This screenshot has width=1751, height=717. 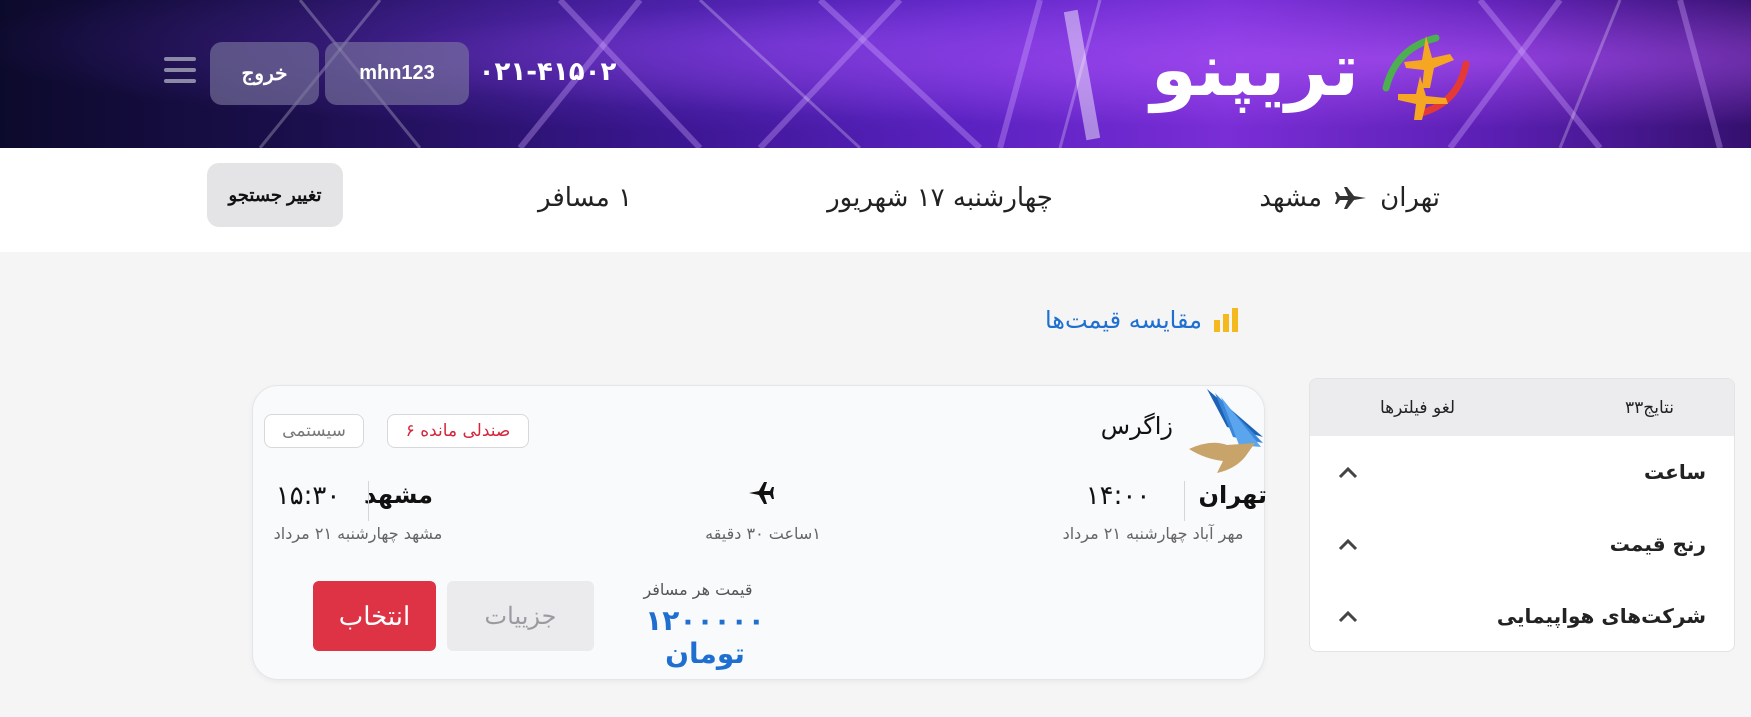 What do you see at coordinates (358, 533) in the screenshot?
I see `arrival-detail: مشهد چهارشنبه ۲۱ مرداد` at bounding box center [358, 533].